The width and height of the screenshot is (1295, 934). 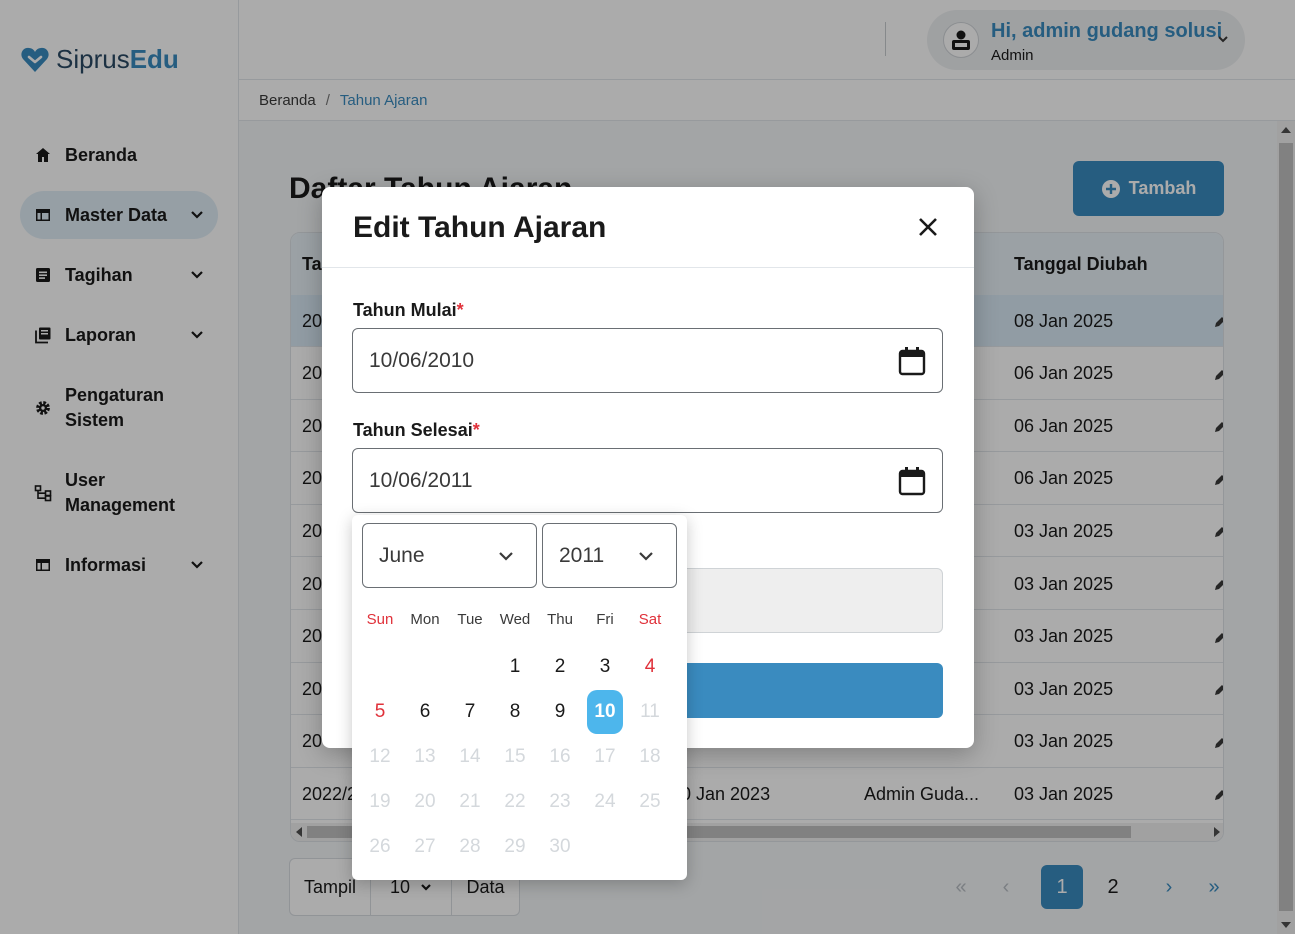 What do you see at coordinates (560, 846) in the screenshot?
I see `calendar-day: 30` at bounding box center [560, 846].